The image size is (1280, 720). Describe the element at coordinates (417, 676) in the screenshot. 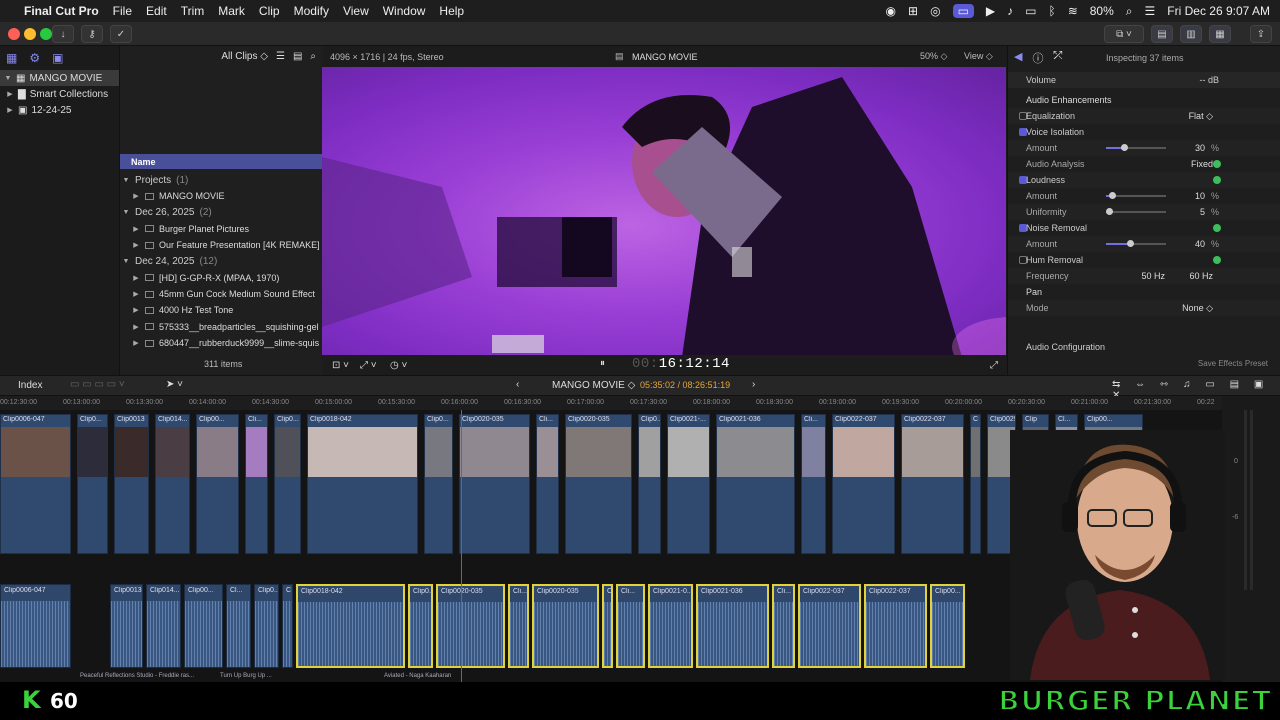

I see `music-track-label: Aviated - Naga Kaaharan` at that location.